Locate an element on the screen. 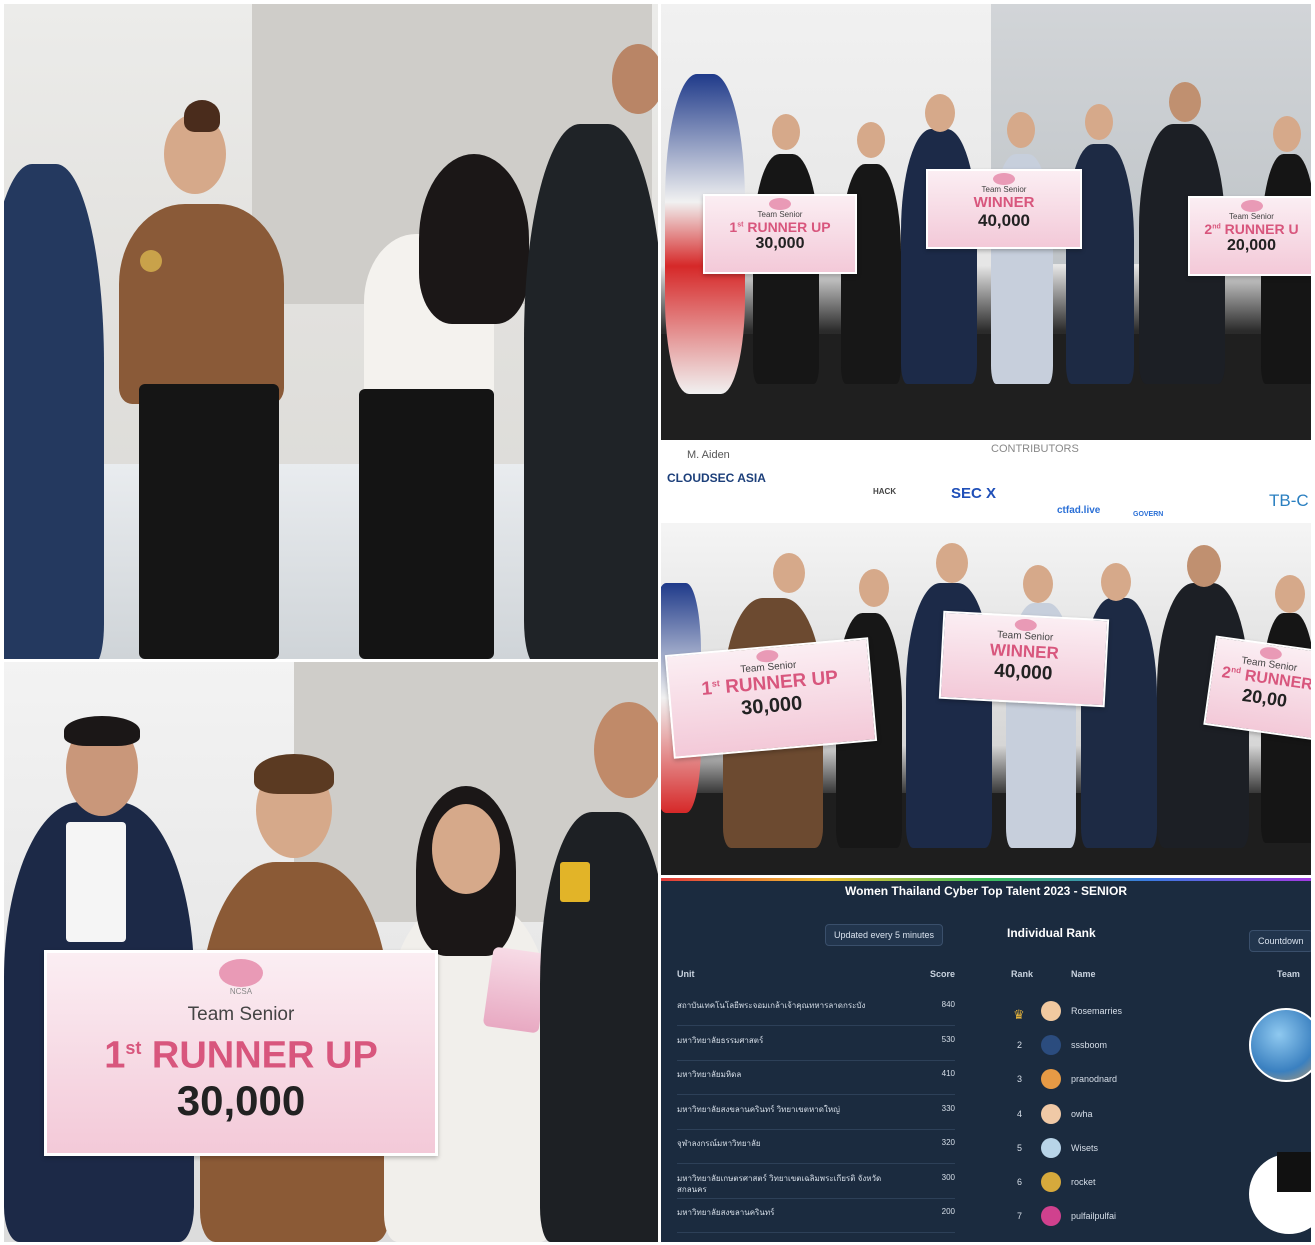 Image resolution: width=1315 pixels, height=1245 pixels. woman-brown-jacket is located at coordinates (201, 304).